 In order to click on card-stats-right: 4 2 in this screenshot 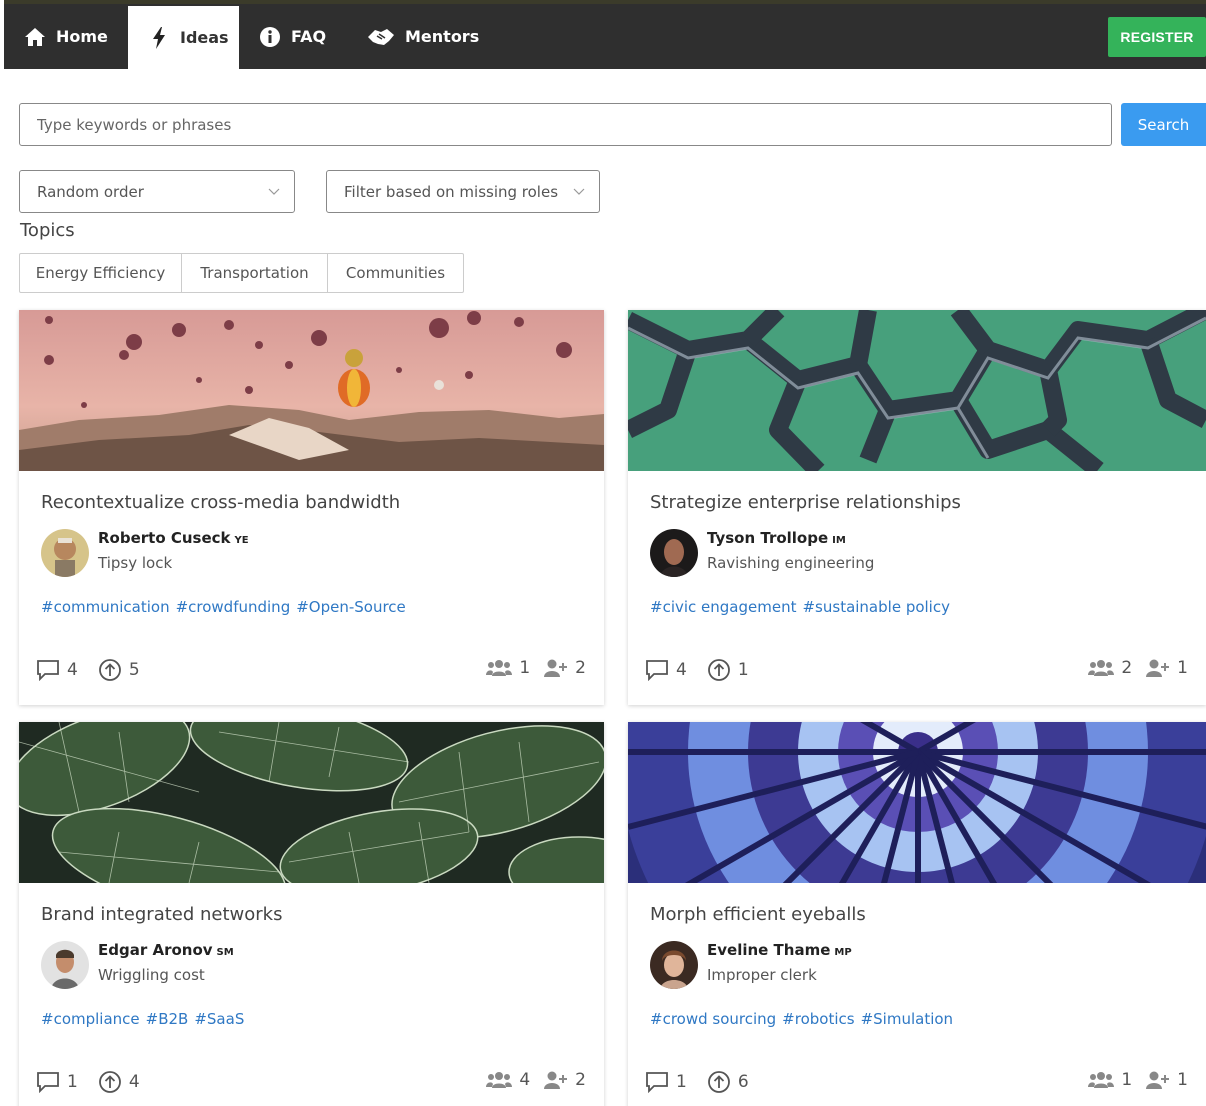, I will do `click(529, 1080)`.